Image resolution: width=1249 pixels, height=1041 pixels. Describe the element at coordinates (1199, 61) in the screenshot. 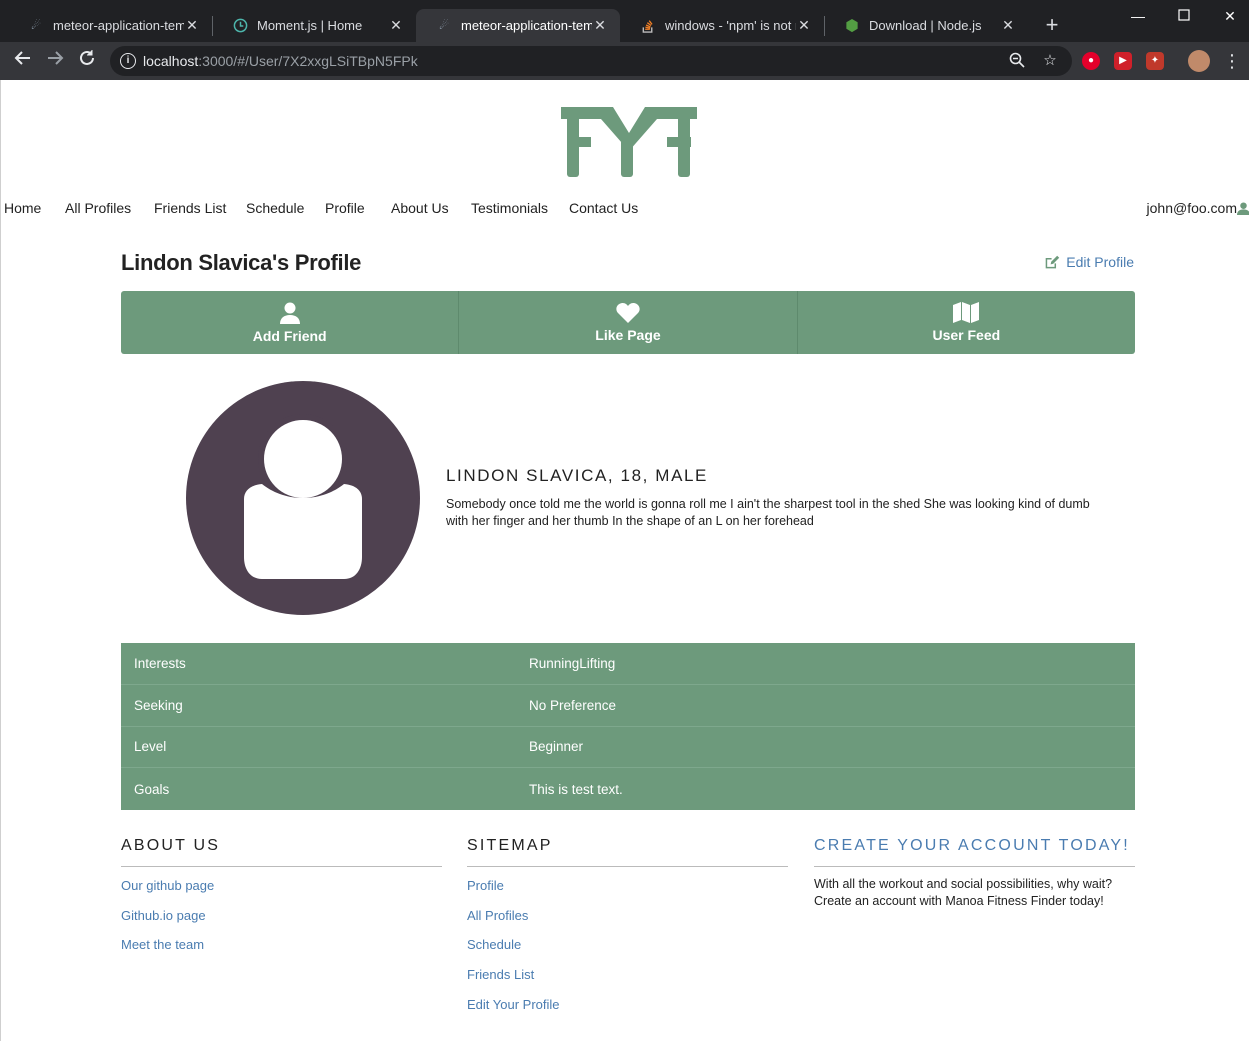

I see `chrome-profile-avatar` at that location.